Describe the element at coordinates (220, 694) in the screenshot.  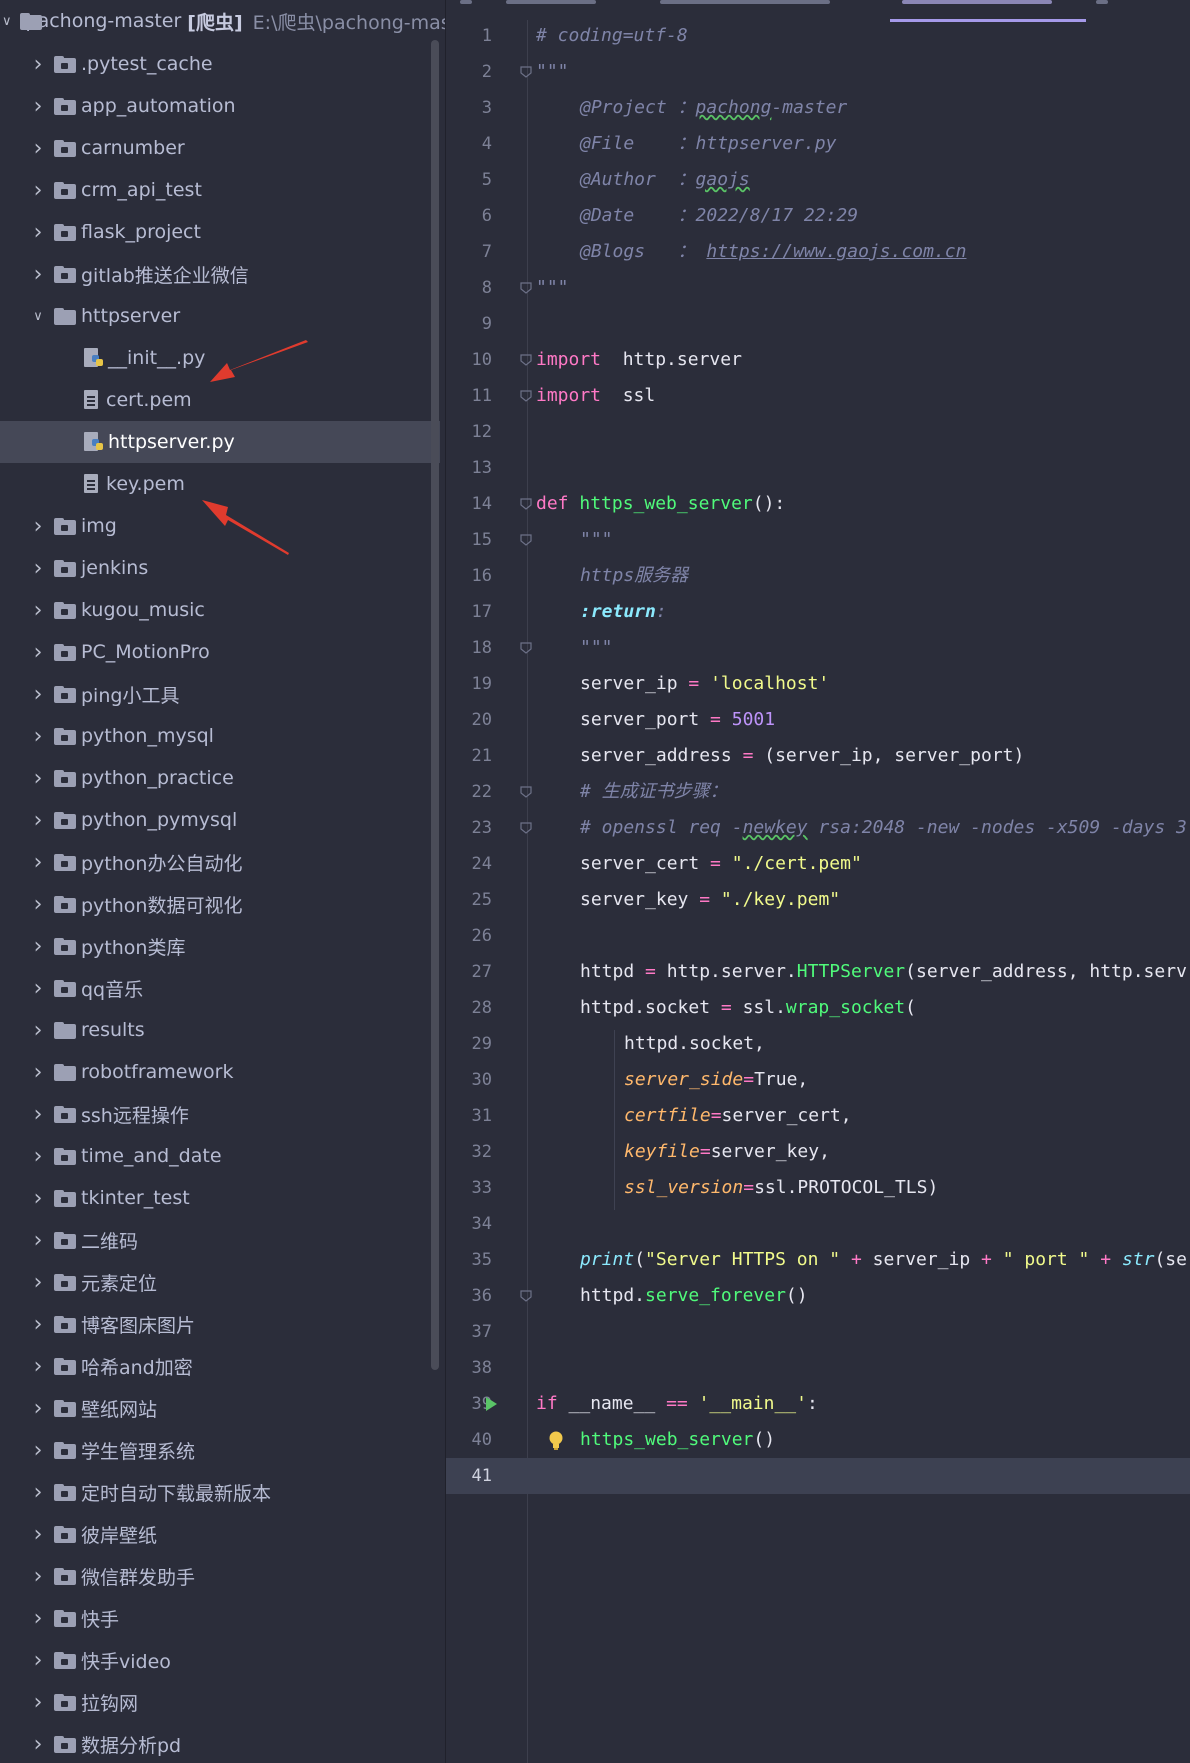
I see `tree-item: › ping小工具` at that location.